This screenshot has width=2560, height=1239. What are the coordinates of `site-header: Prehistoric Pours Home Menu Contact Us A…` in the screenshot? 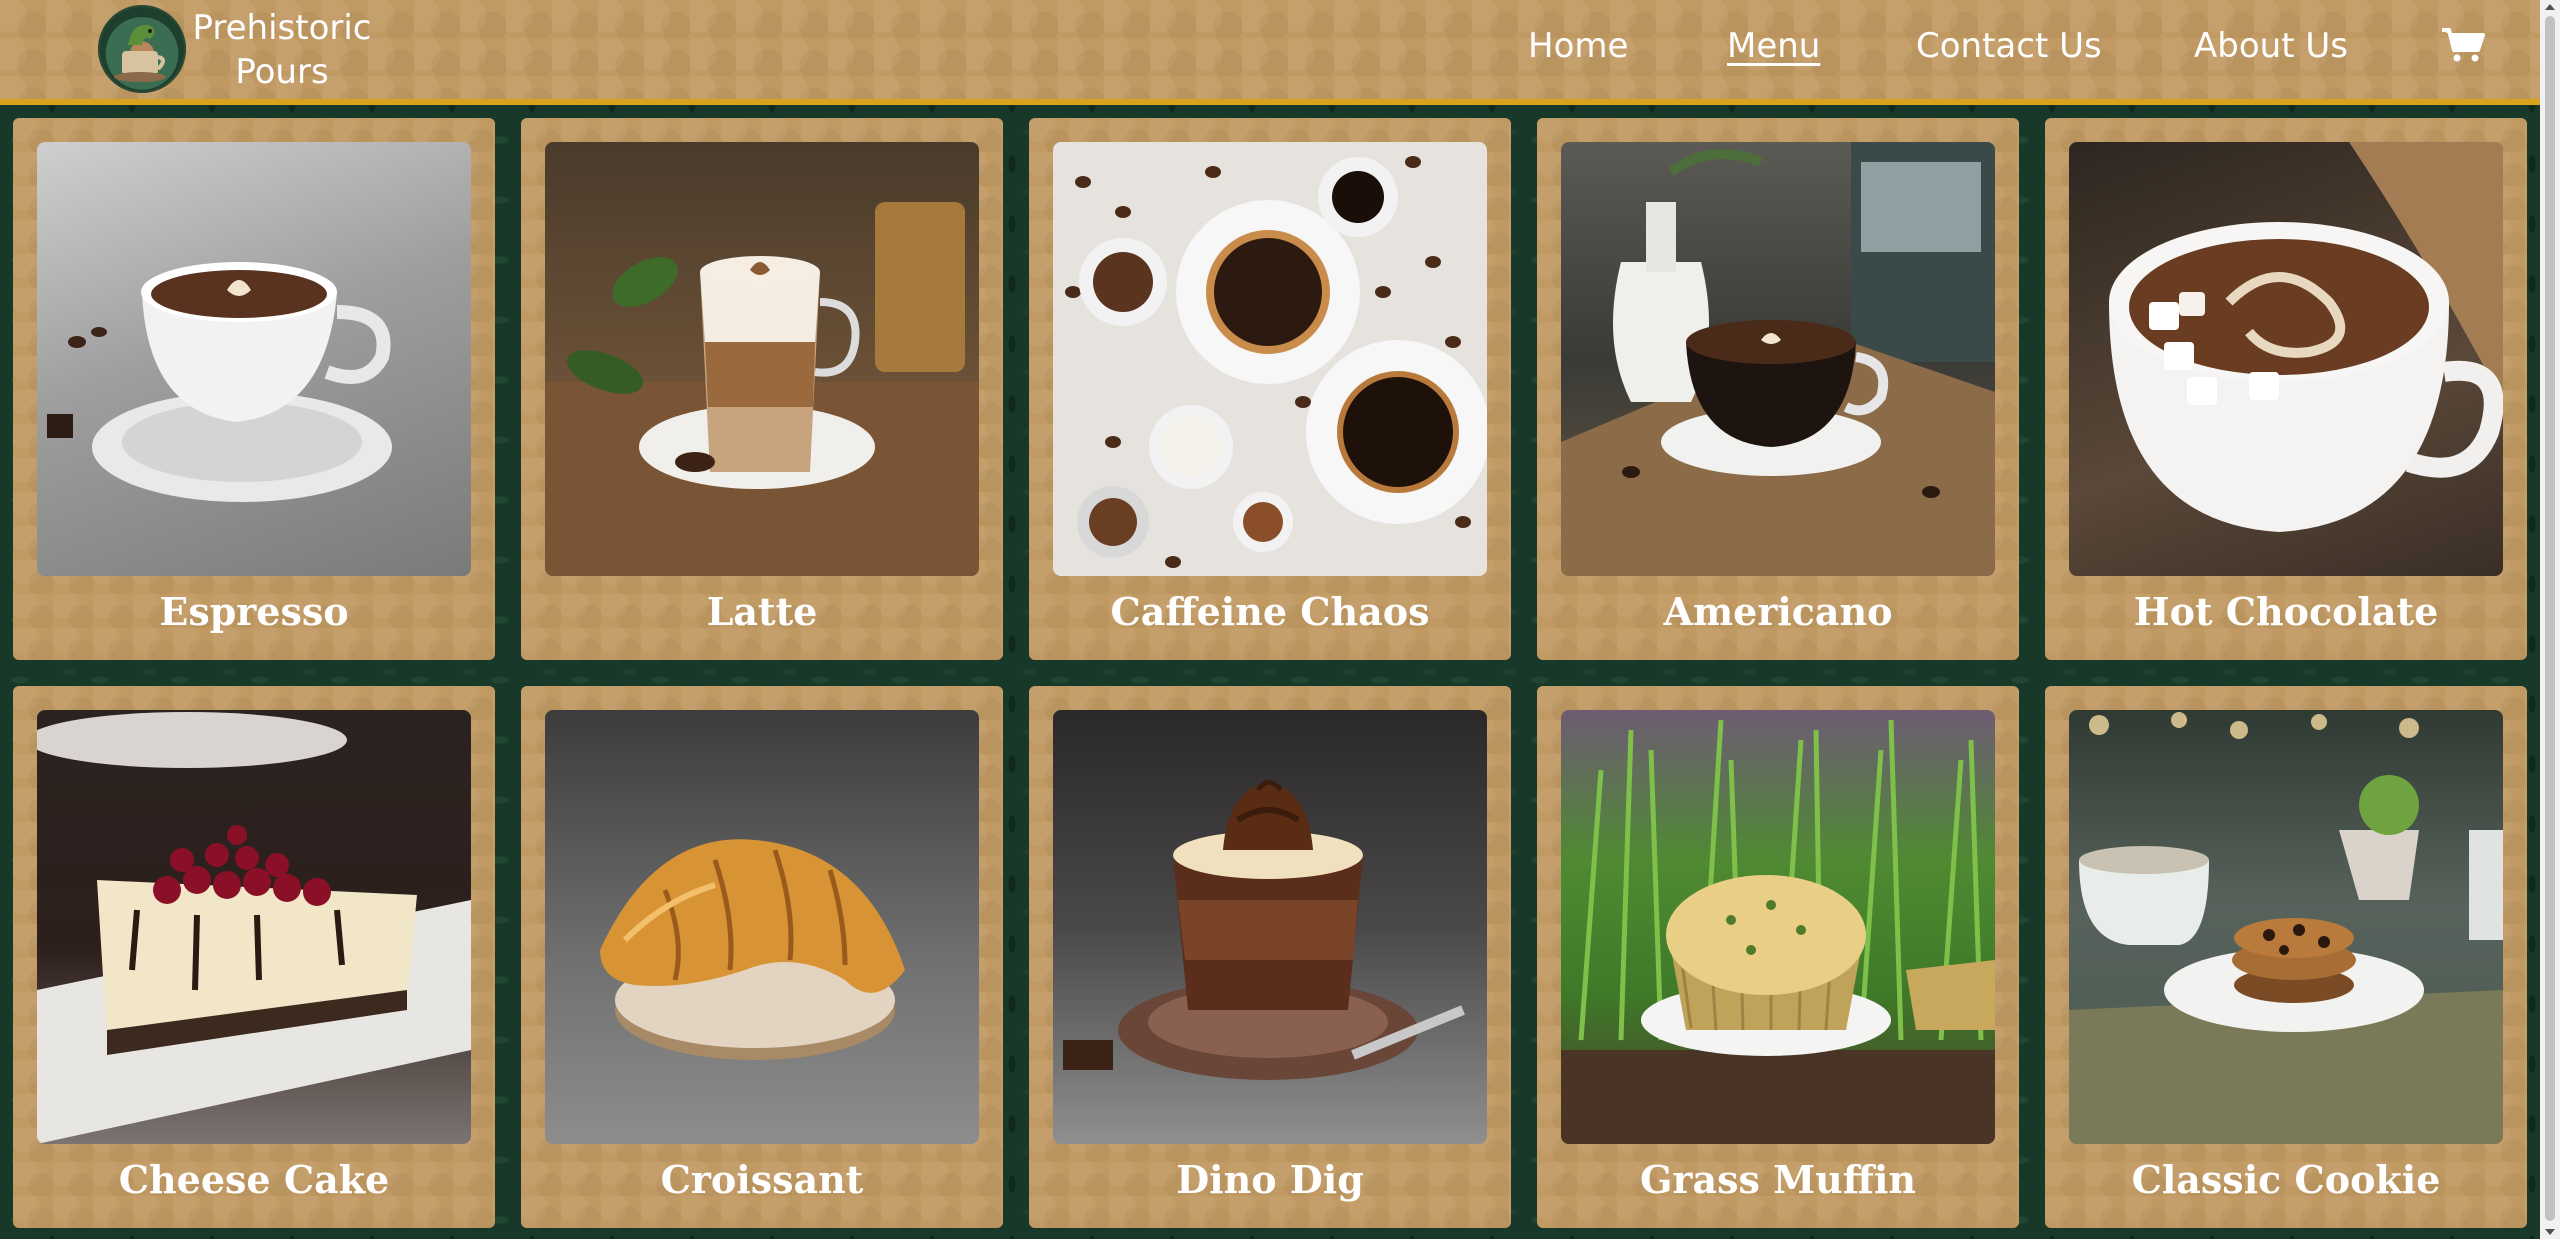 It's located at (1270, 52).